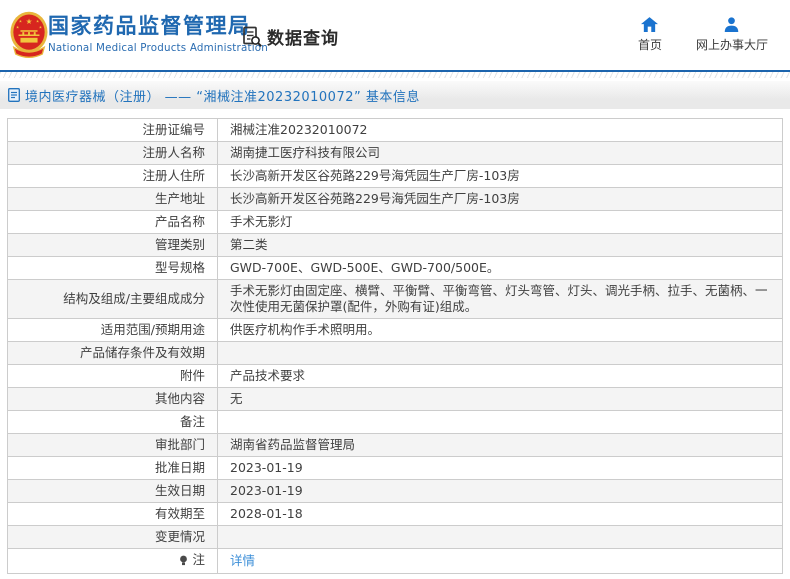 This screenshot has height=579, width=790. I want to click on row-label-text: 有效期至, so click(179, 513).